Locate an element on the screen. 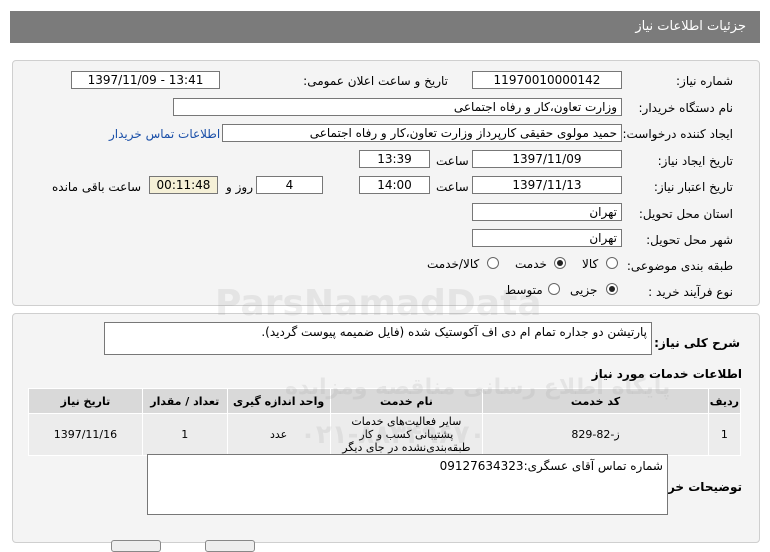 The width and height of the screenshot is (770, 552). validity-date-field: 1397/11/13 is located at coordinates (547, 185).